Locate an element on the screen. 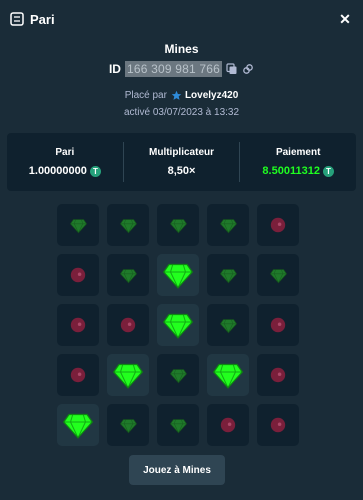  play-mines-button: Jouez à Mines is located at coordinates (177, 470).